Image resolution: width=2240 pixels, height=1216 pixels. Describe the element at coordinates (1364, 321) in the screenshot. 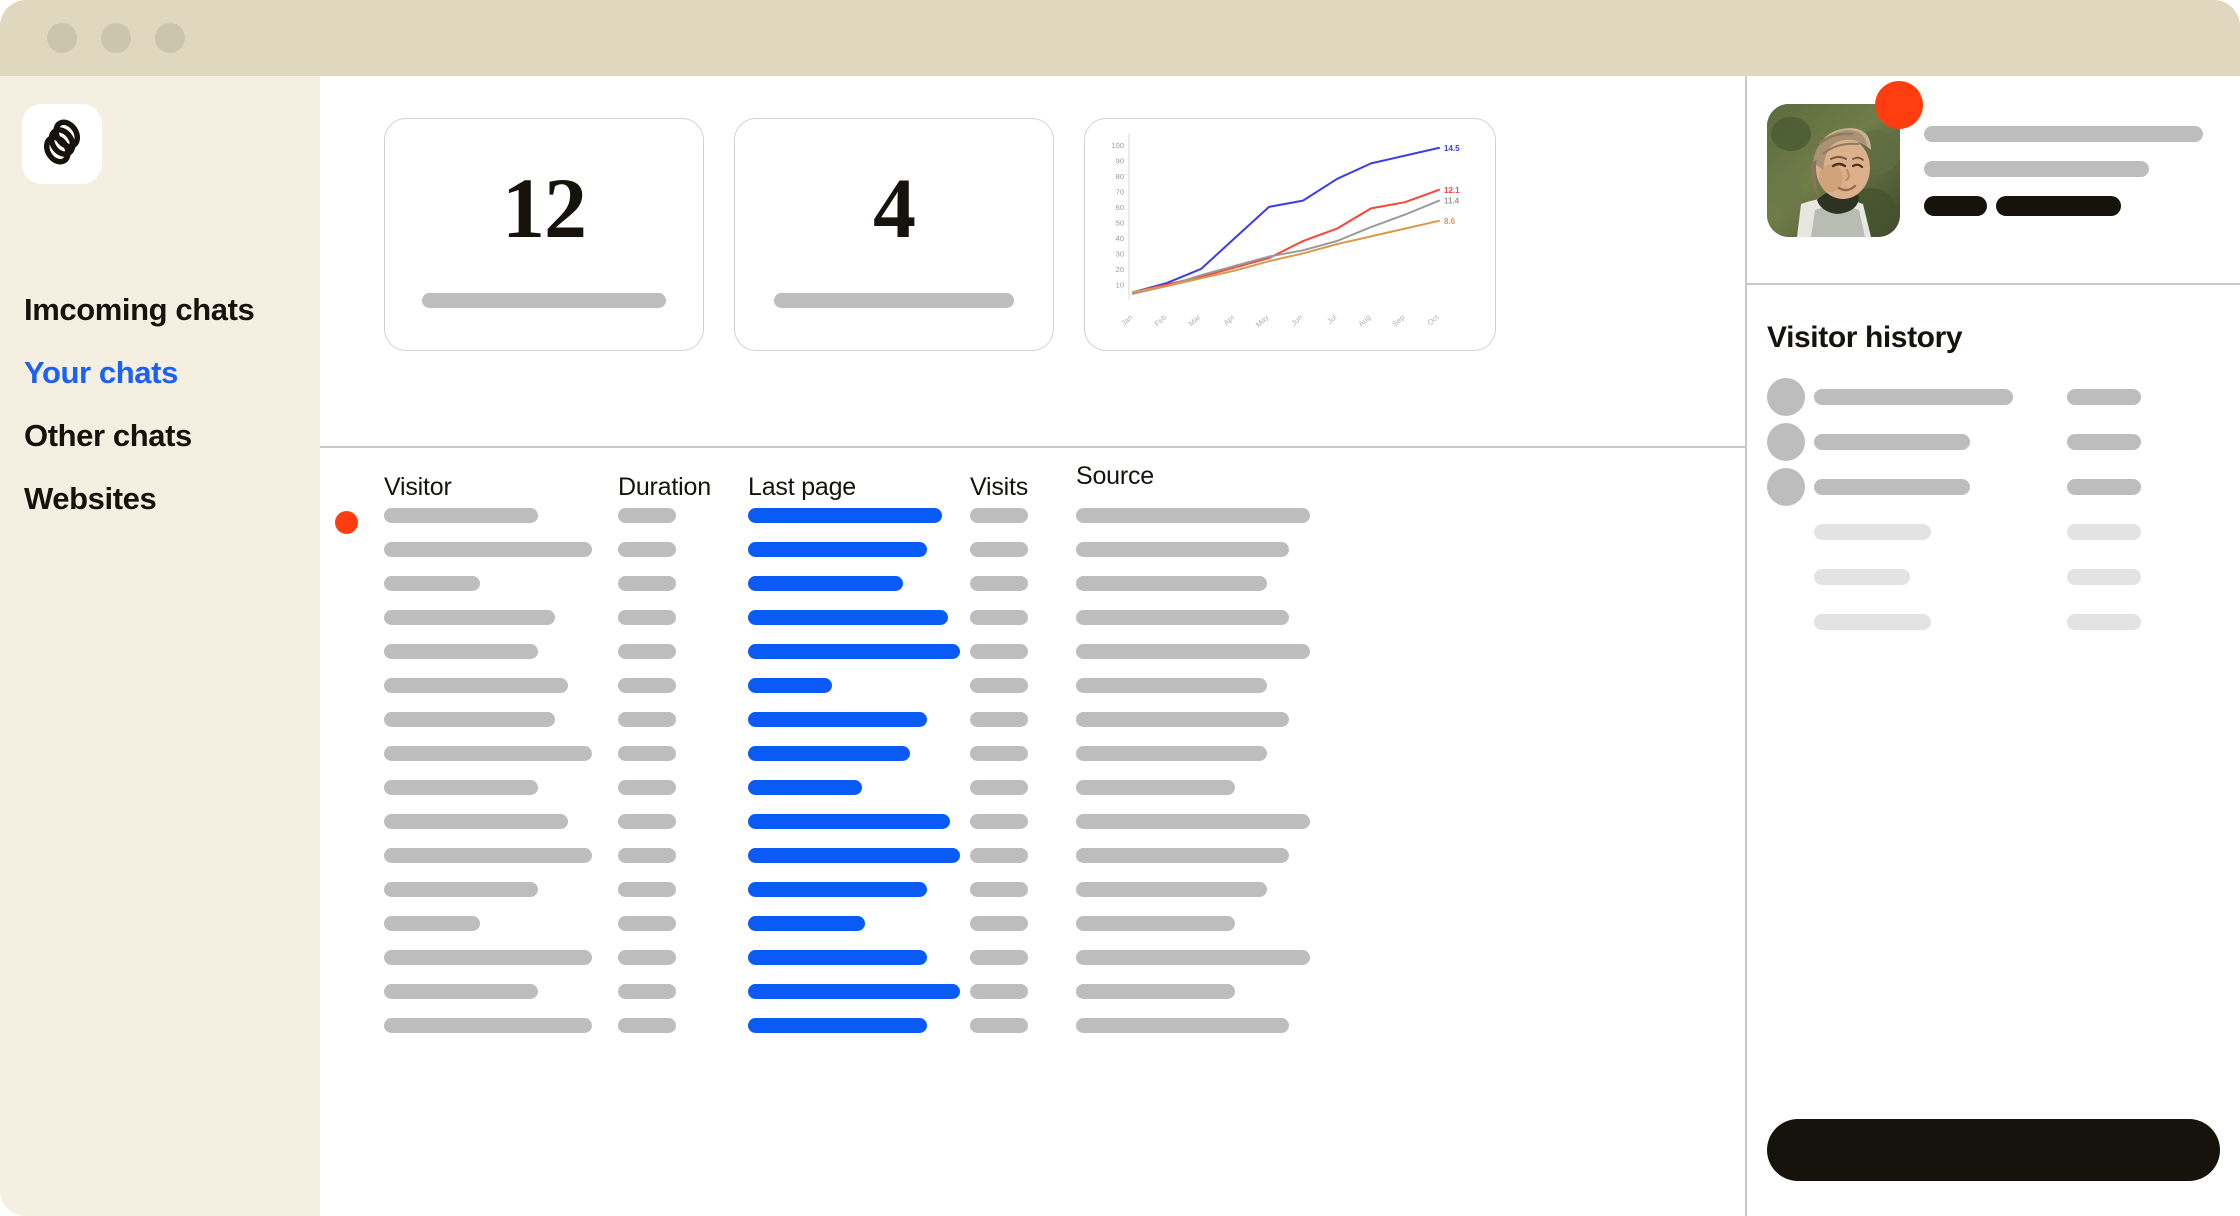

I see `svg-text: Aug` at that location.